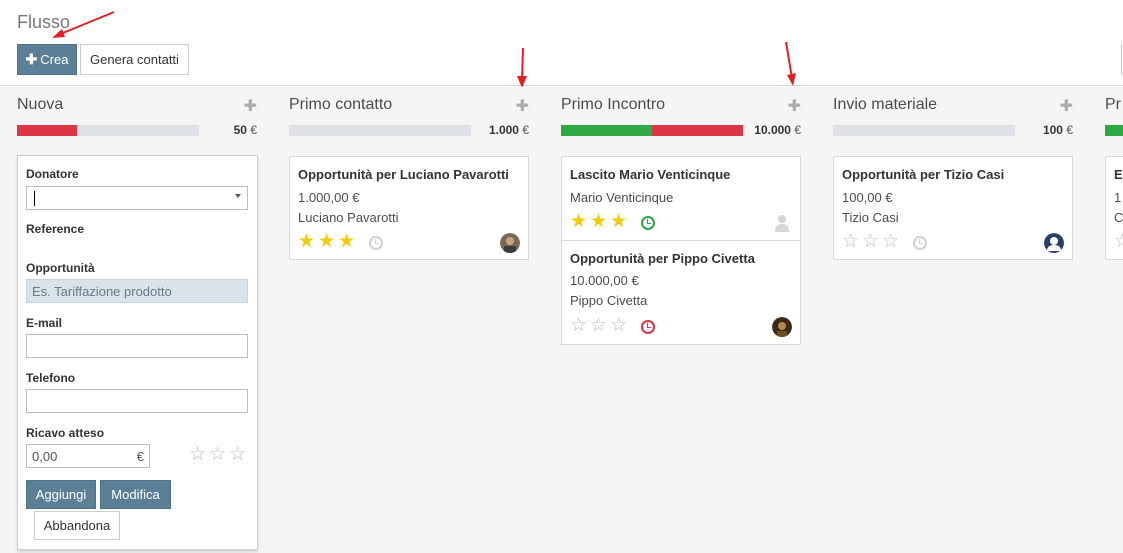  I want to click on card-title: Opportunità per Pippo Civetta, so click(662, 258).